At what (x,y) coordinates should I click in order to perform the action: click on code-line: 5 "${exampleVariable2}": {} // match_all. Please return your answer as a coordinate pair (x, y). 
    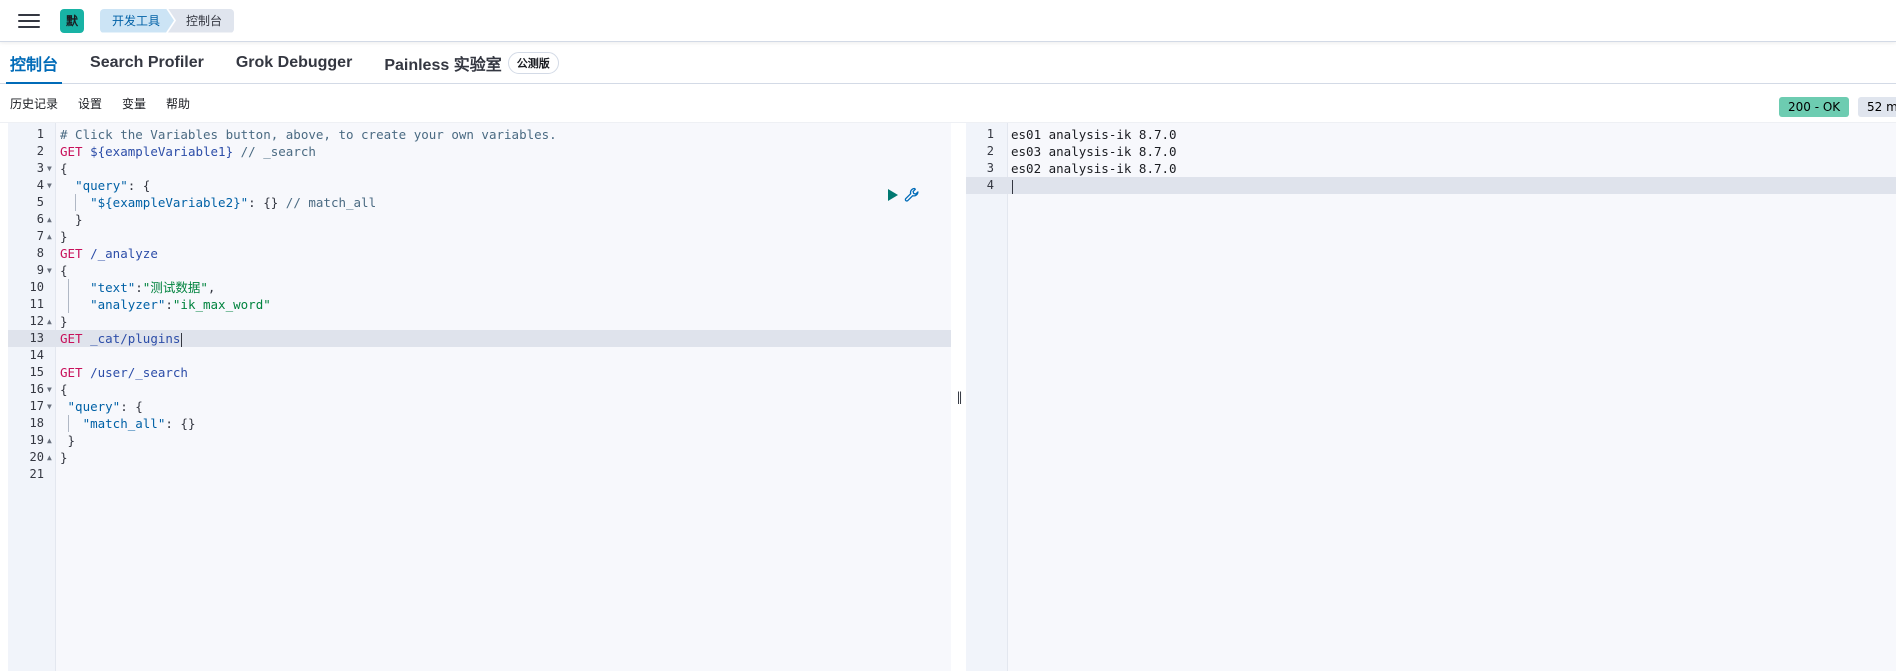
    Looking at the image, I should click on (206, 202).